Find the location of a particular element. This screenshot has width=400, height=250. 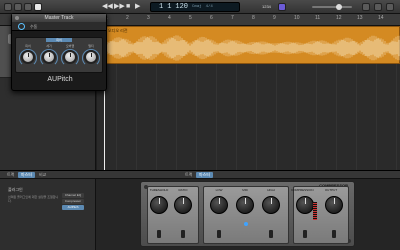

compression-knob is located at coordinates (305, 205).